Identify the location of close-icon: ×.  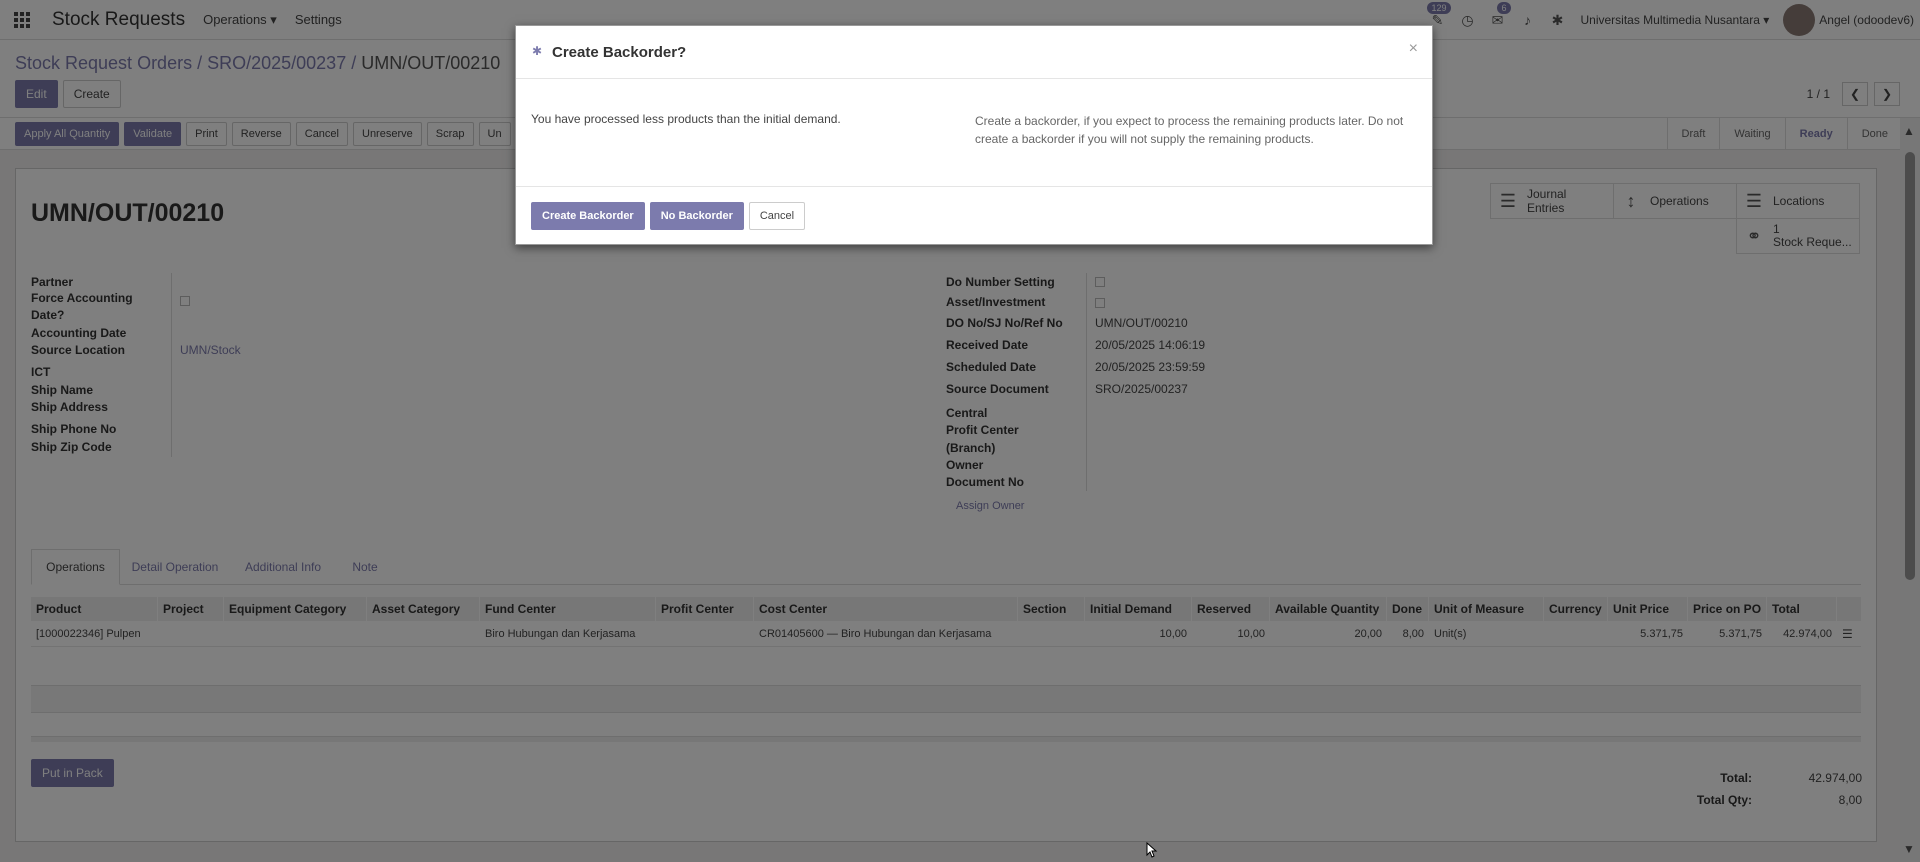
(1413, 49).